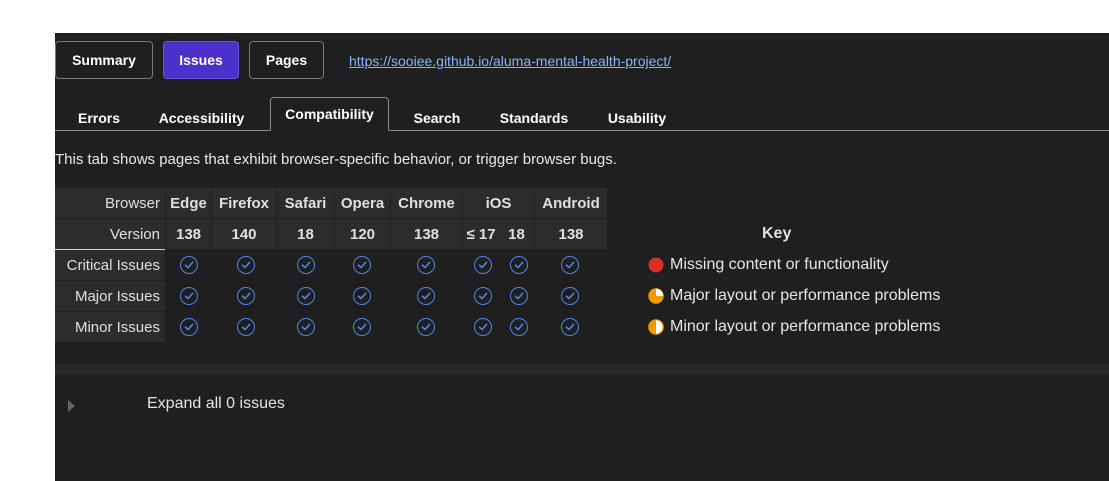  What do you see at coordinates (481, 234) in the screenshot?
I see `version-ios-legacy: ≤ 17` at bounding box center [481, 234].